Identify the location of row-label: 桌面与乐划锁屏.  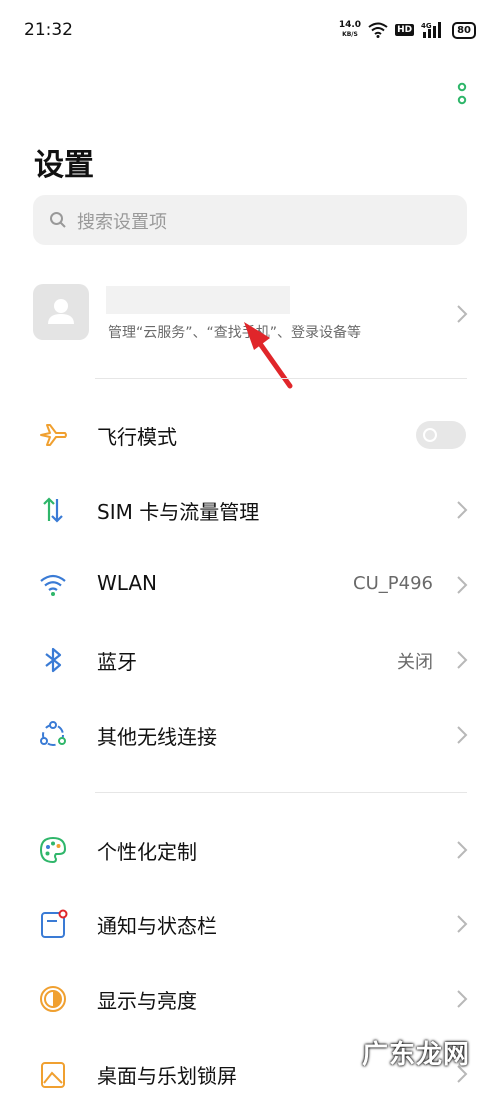
(167, 1076).